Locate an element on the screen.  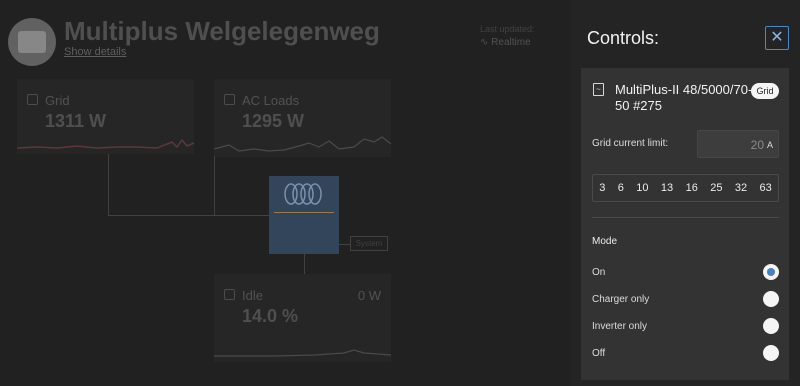
preset-button: 63 is located at coordinates (766, 188).